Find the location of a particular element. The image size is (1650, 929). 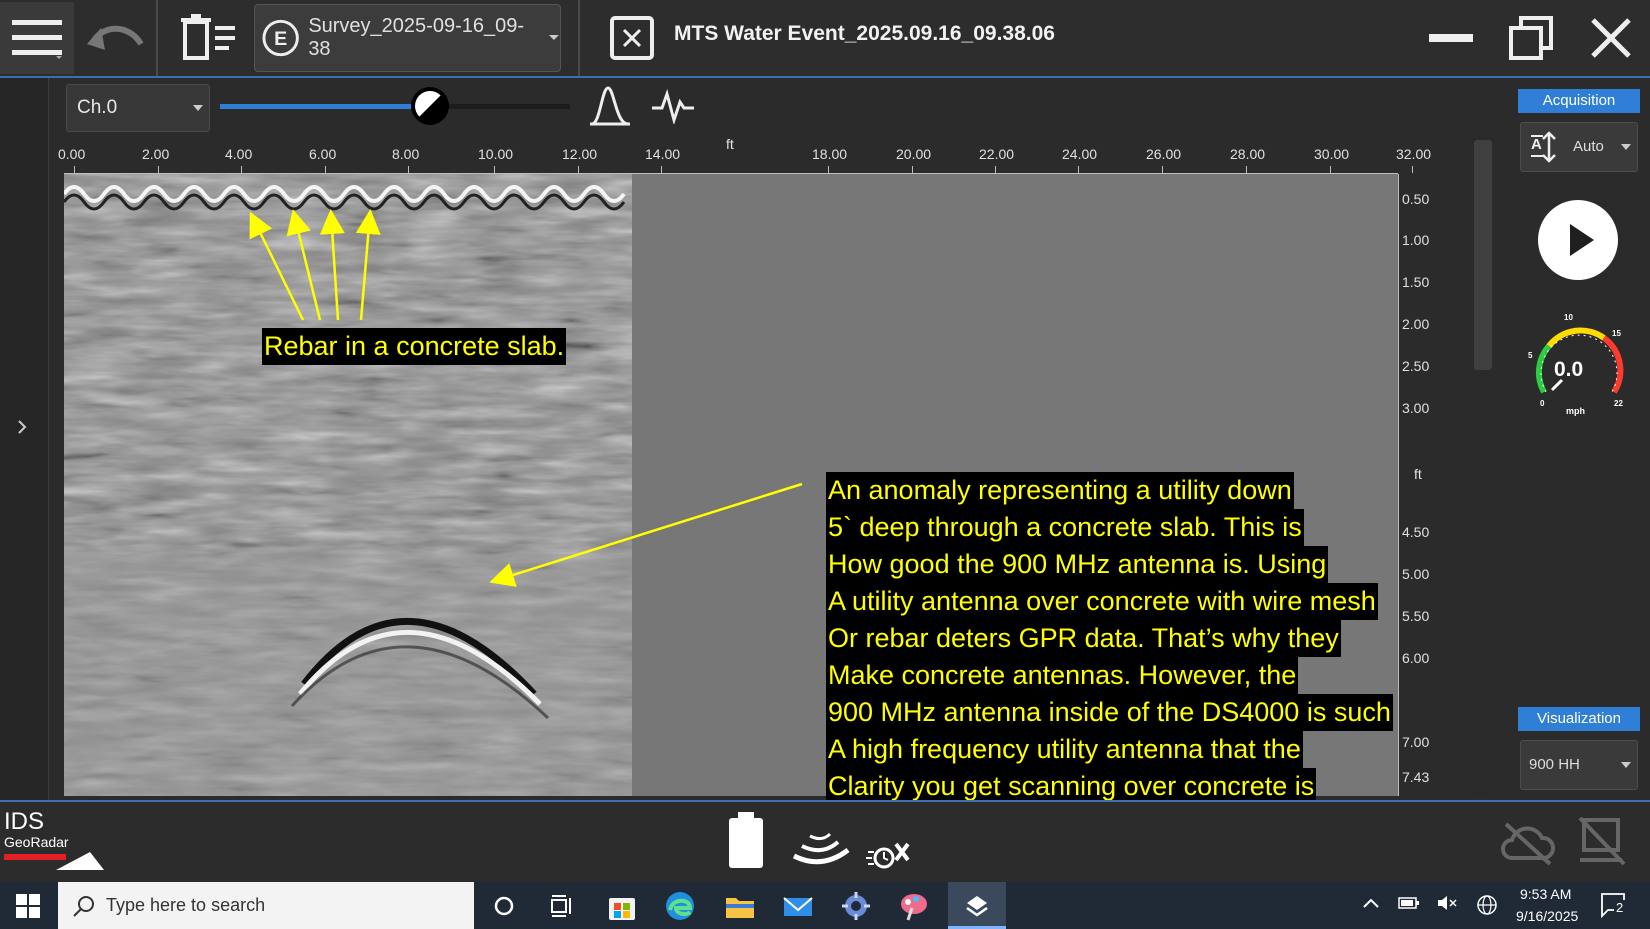

speed-value: 0.0 is located at coordinates (1569, 369).